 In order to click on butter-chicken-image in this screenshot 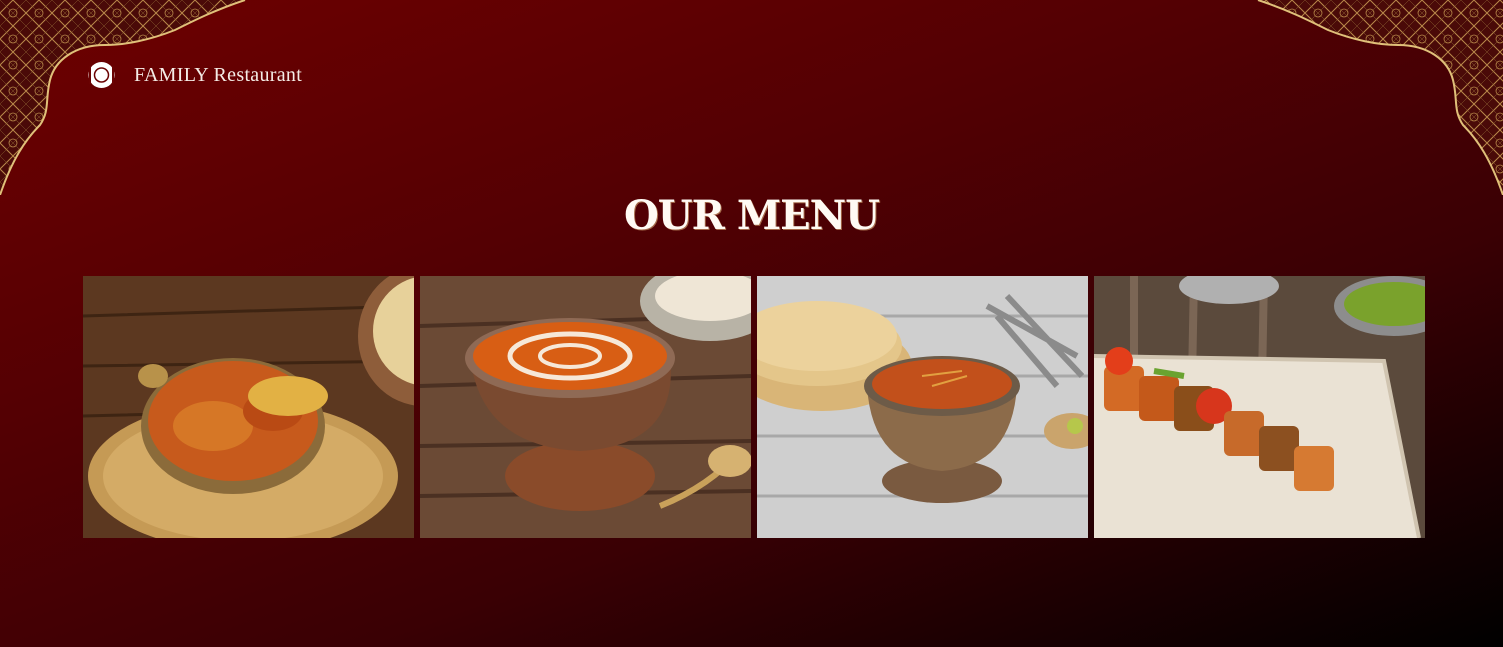, I will do `click(248, 407)`.